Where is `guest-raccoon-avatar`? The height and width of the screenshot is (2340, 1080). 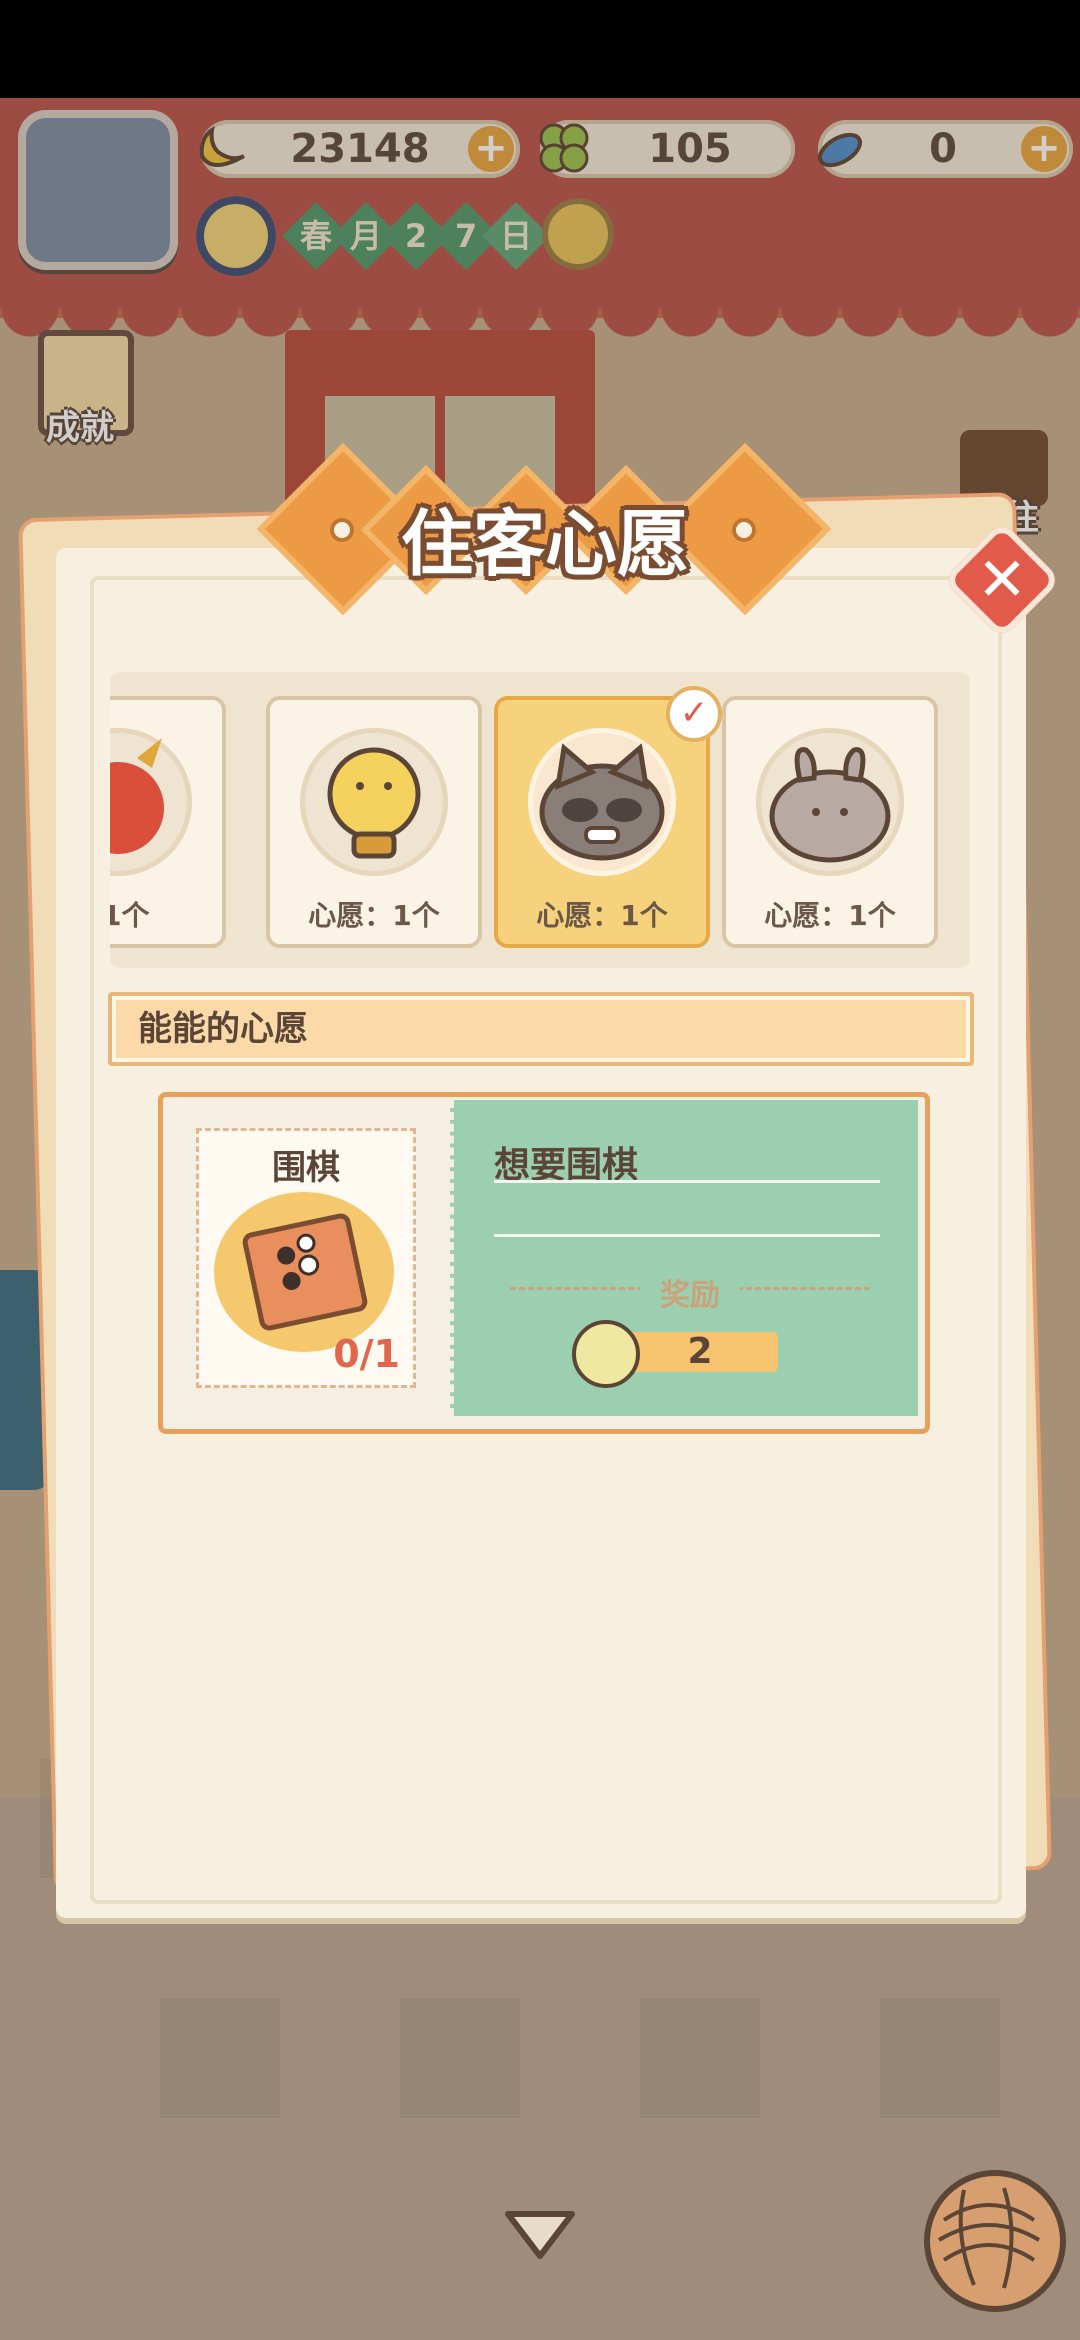
guest-raccoon-avatar is located at coordinates (602, 802).